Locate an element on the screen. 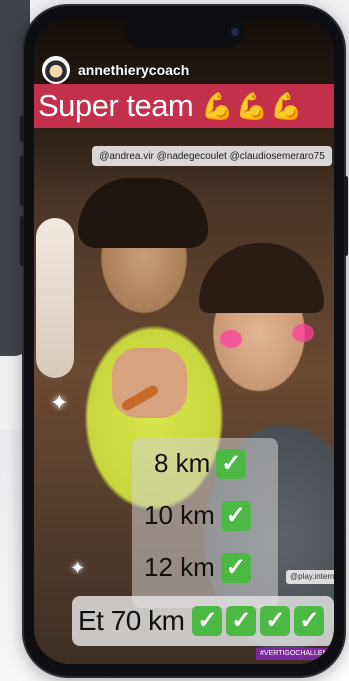 This screenshot has height=681, width=349. distance-label: 8 km is located at coordinates (182, 463).